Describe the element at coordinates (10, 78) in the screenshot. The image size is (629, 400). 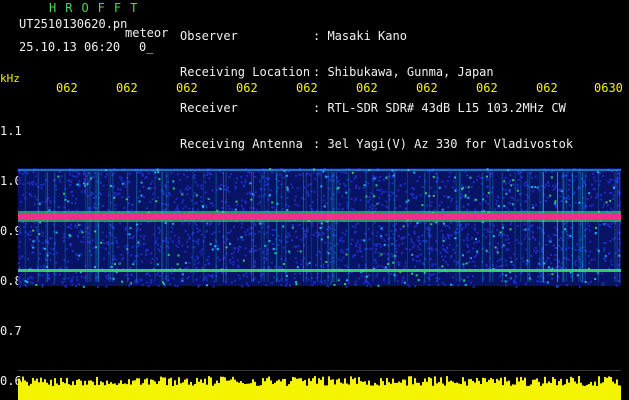
I see `freq-unit-label: kHz` at that location.